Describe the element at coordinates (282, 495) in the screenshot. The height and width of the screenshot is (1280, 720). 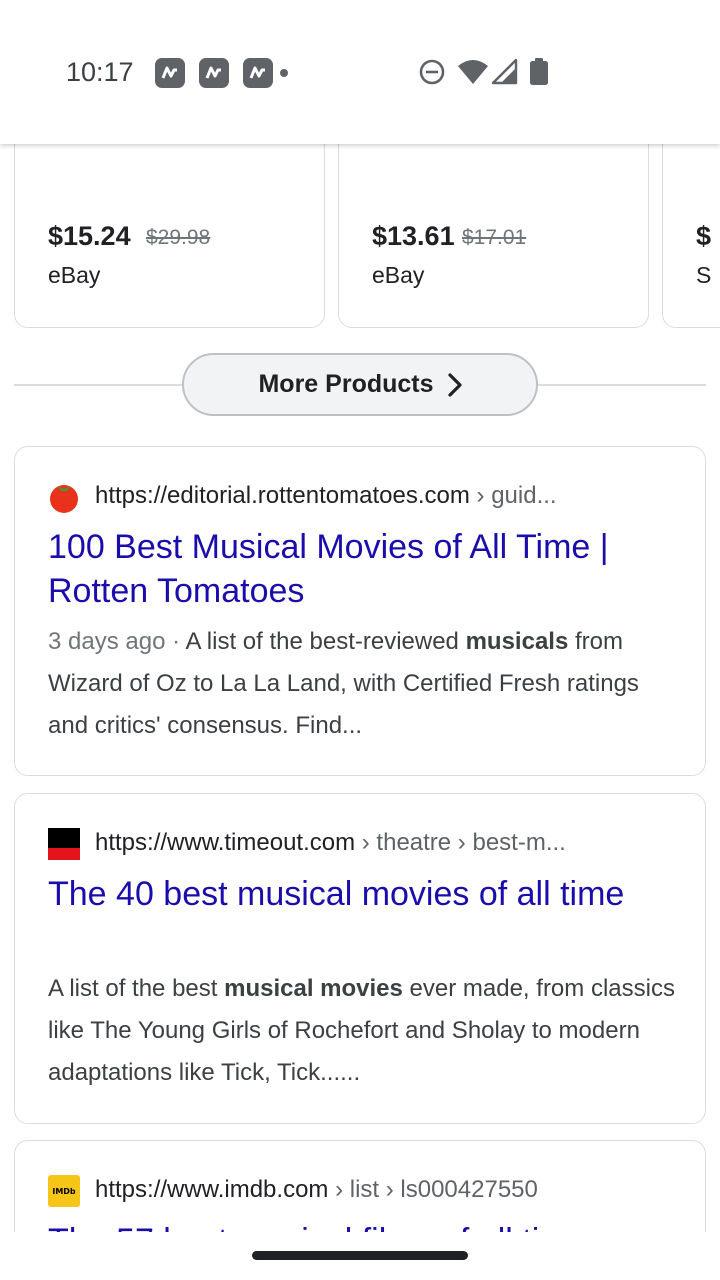
I see `url-domain: https://editorial.rottentomatoes.com` at that location.